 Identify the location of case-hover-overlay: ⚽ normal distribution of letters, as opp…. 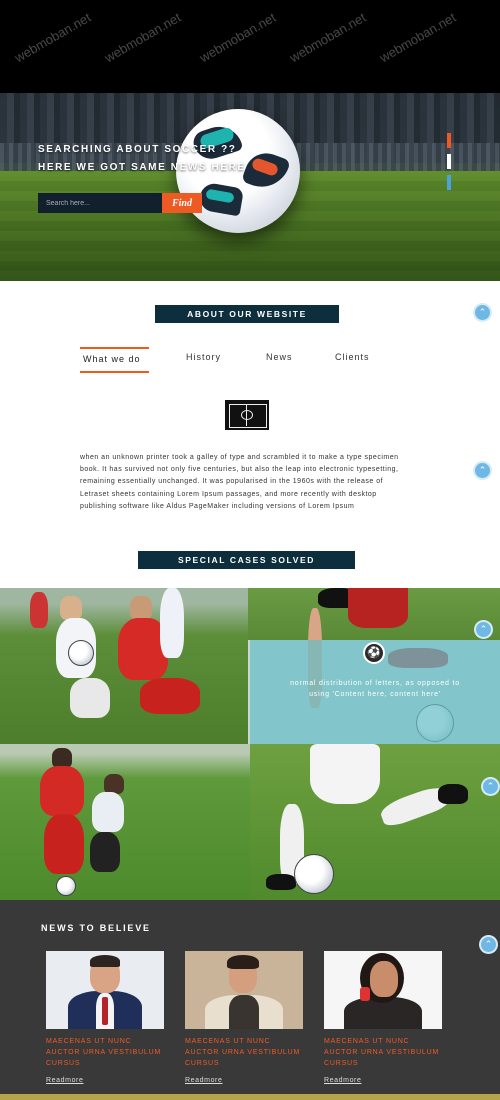
(375, 692).